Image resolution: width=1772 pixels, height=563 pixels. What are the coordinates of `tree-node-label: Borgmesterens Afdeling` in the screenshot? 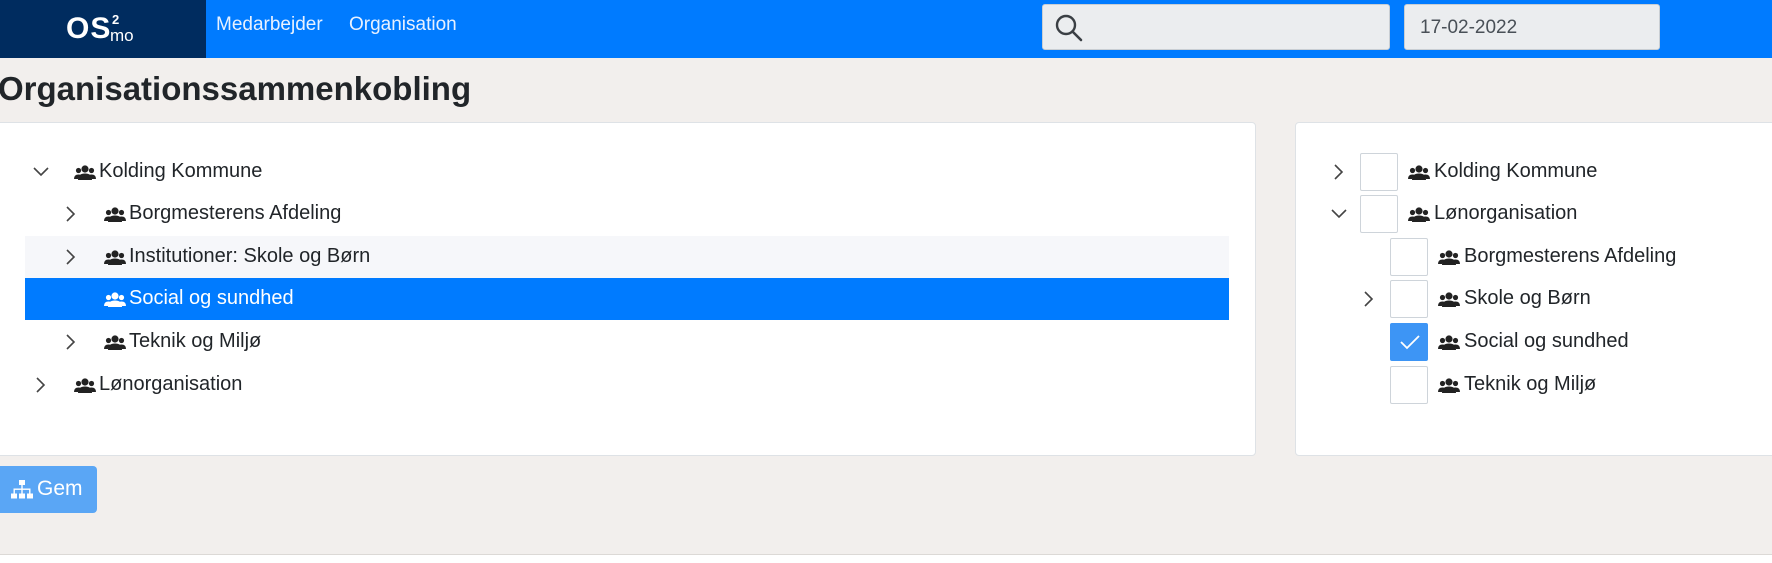 It's located at (235, 213).